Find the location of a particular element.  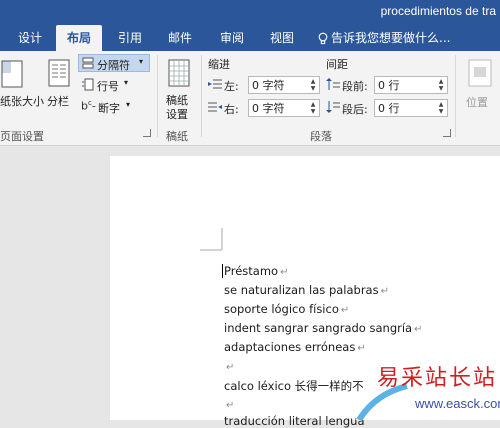

paragraph-launcher-icon is located at coordinates (447, 133).